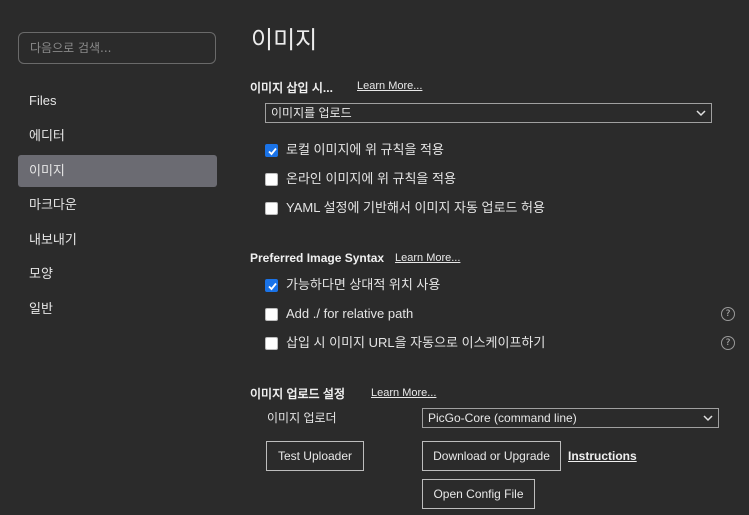  I want to click on open-config-file-button: Open Config File, so click(478, 494).